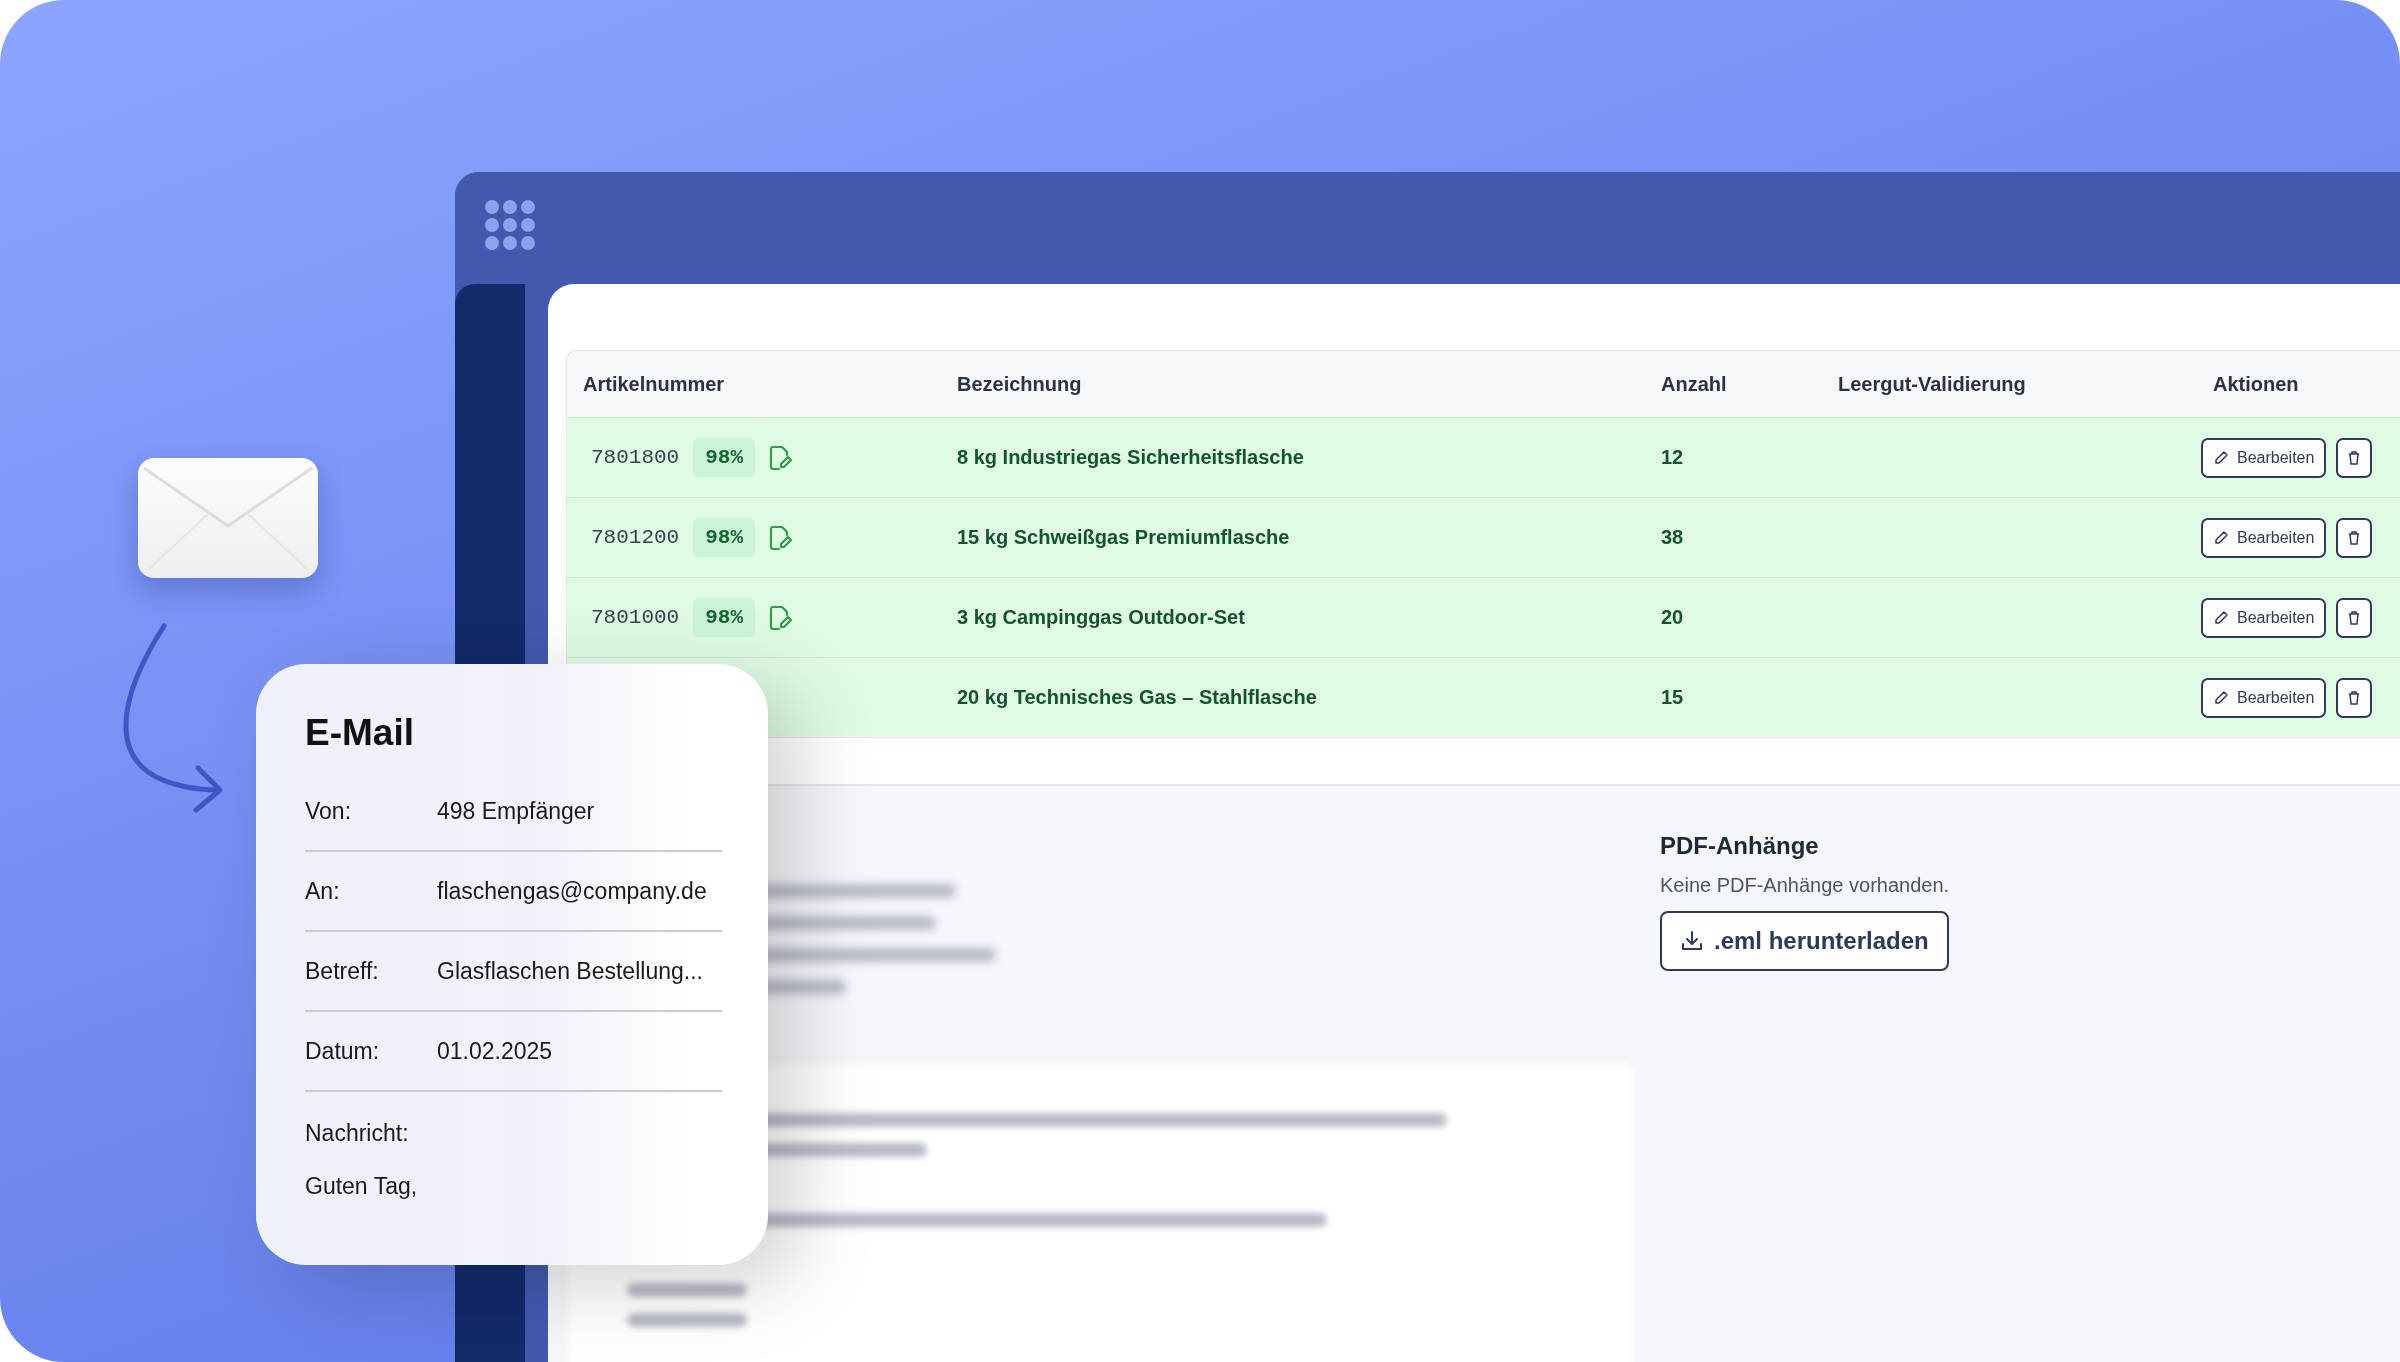 This screenshot has width=2400, height=1362. Describe the element at coordinates (635, 617) in the screenshot. I see `article-number: 7801000` at that location.